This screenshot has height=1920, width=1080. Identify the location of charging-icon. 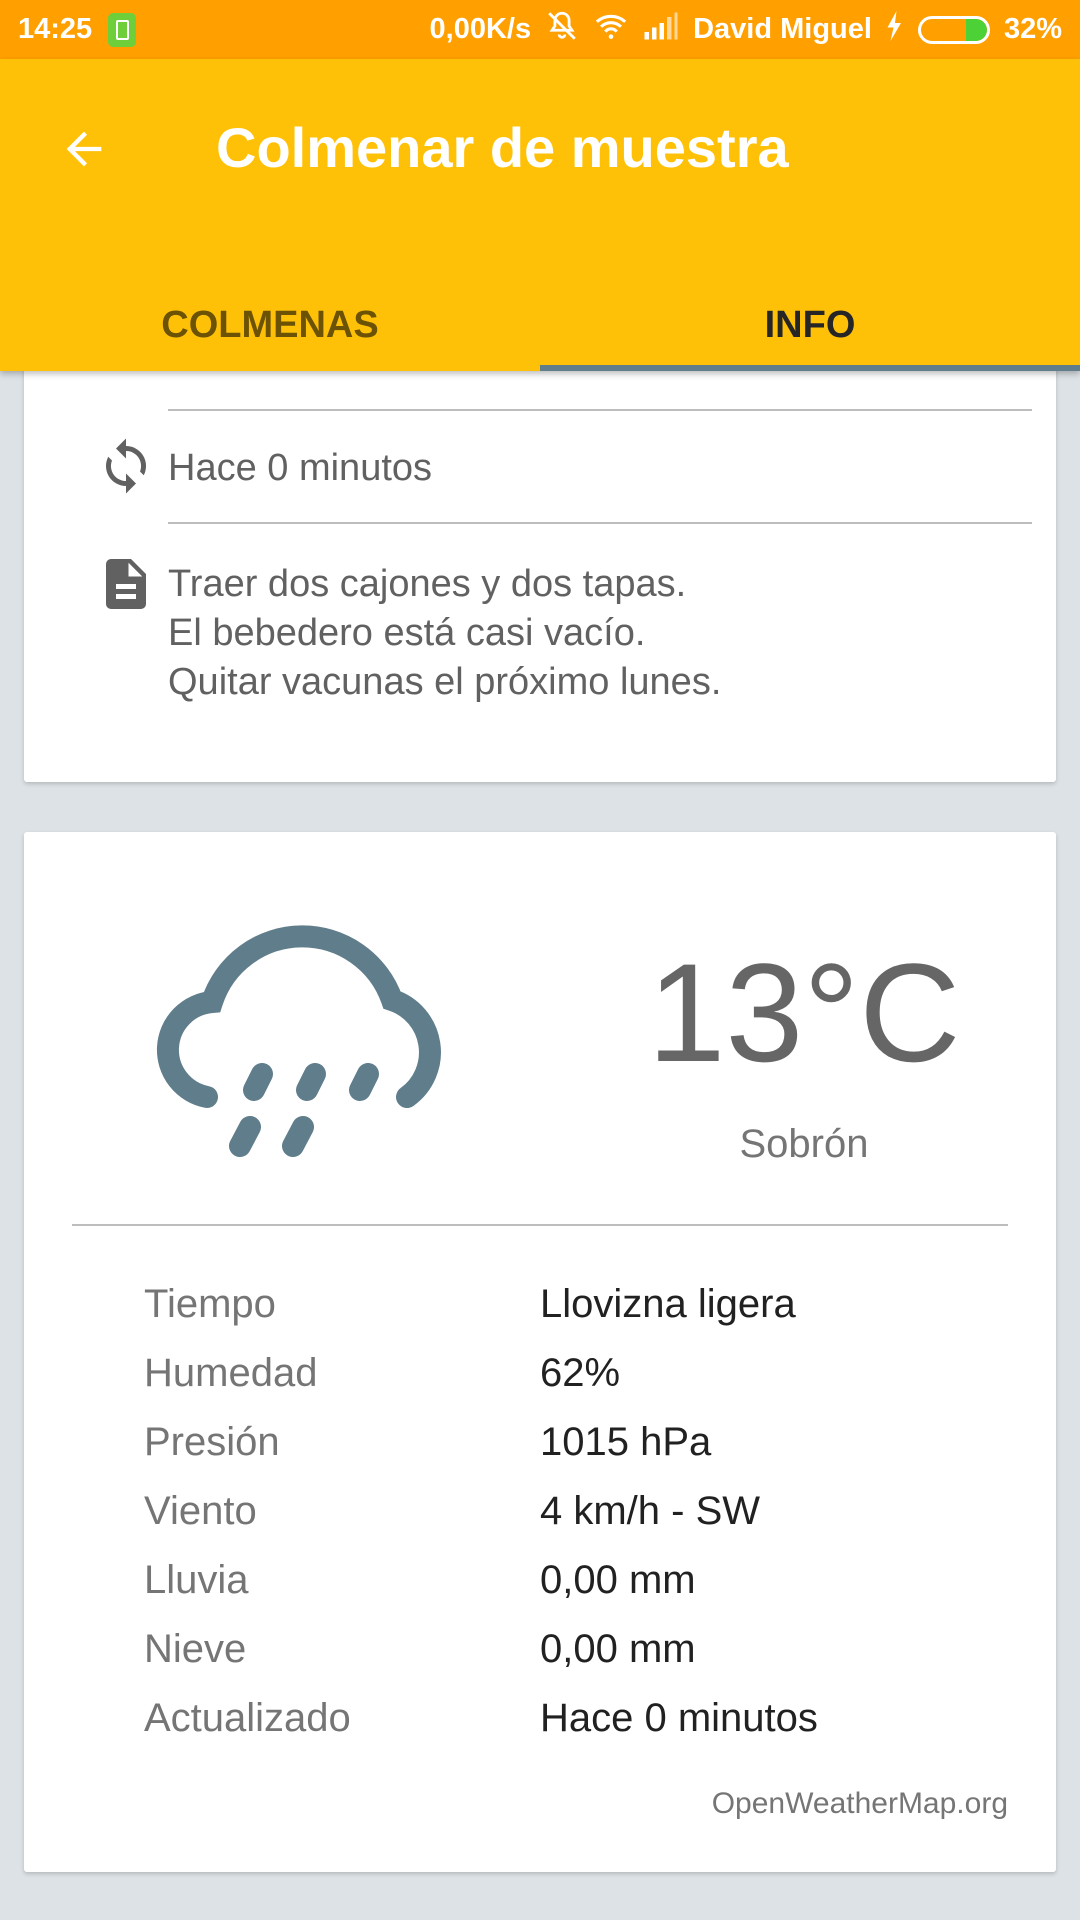
(895, 29).